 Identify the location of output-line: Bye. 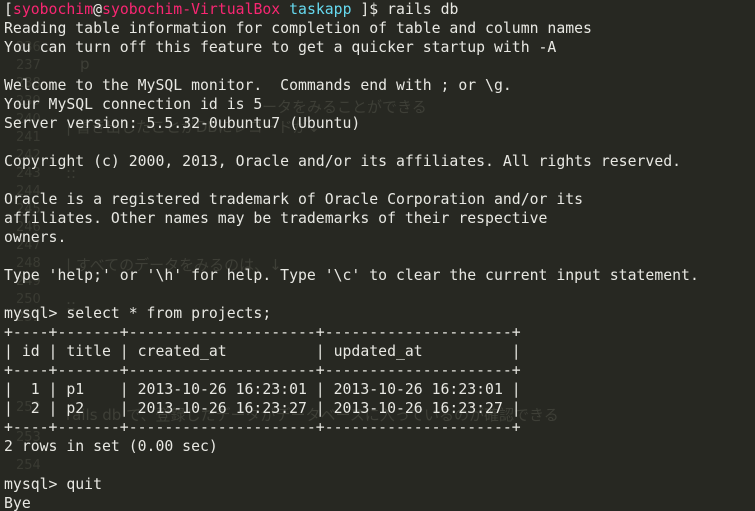
(17, 503).